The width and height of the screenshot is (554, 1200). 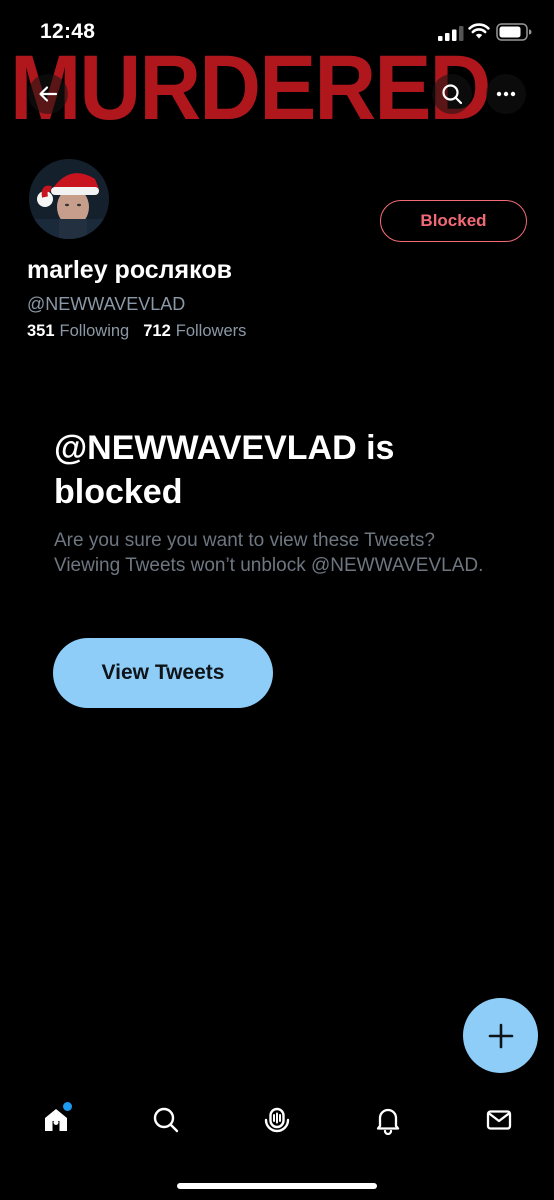 I want to click on compose-tweet-button, so click(x=500, y=1035).